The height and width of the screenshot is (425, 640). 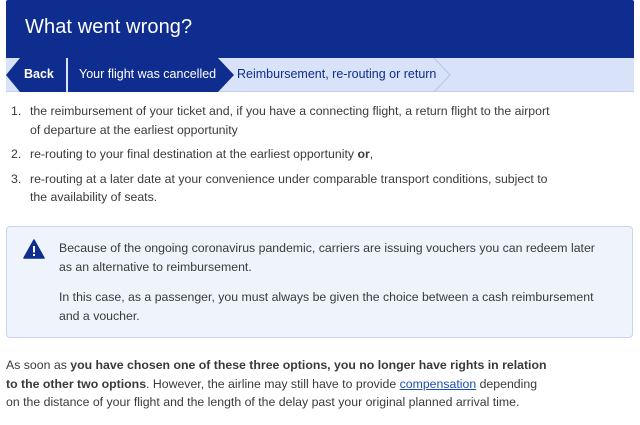 What do you see at coordinates (16, 111) in the screenshot?
I see `list-number: 1.` at bounding box center [16, 111].